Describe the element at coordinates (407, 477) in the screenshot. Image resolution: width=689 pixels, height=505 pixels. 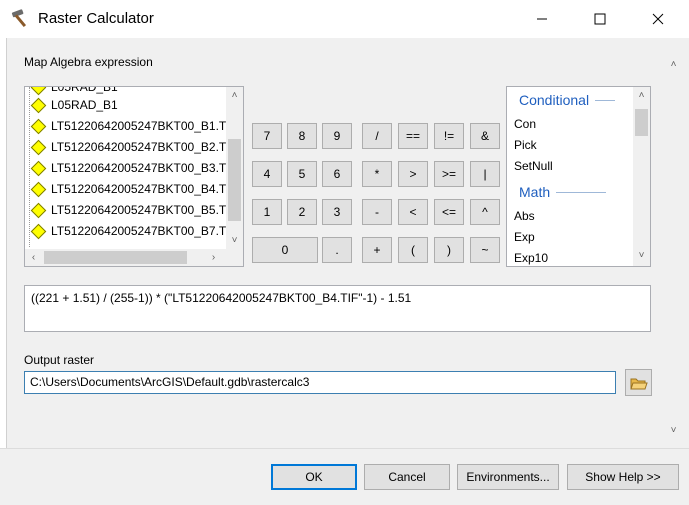
I see `cancel-button: Cancel` at that location.